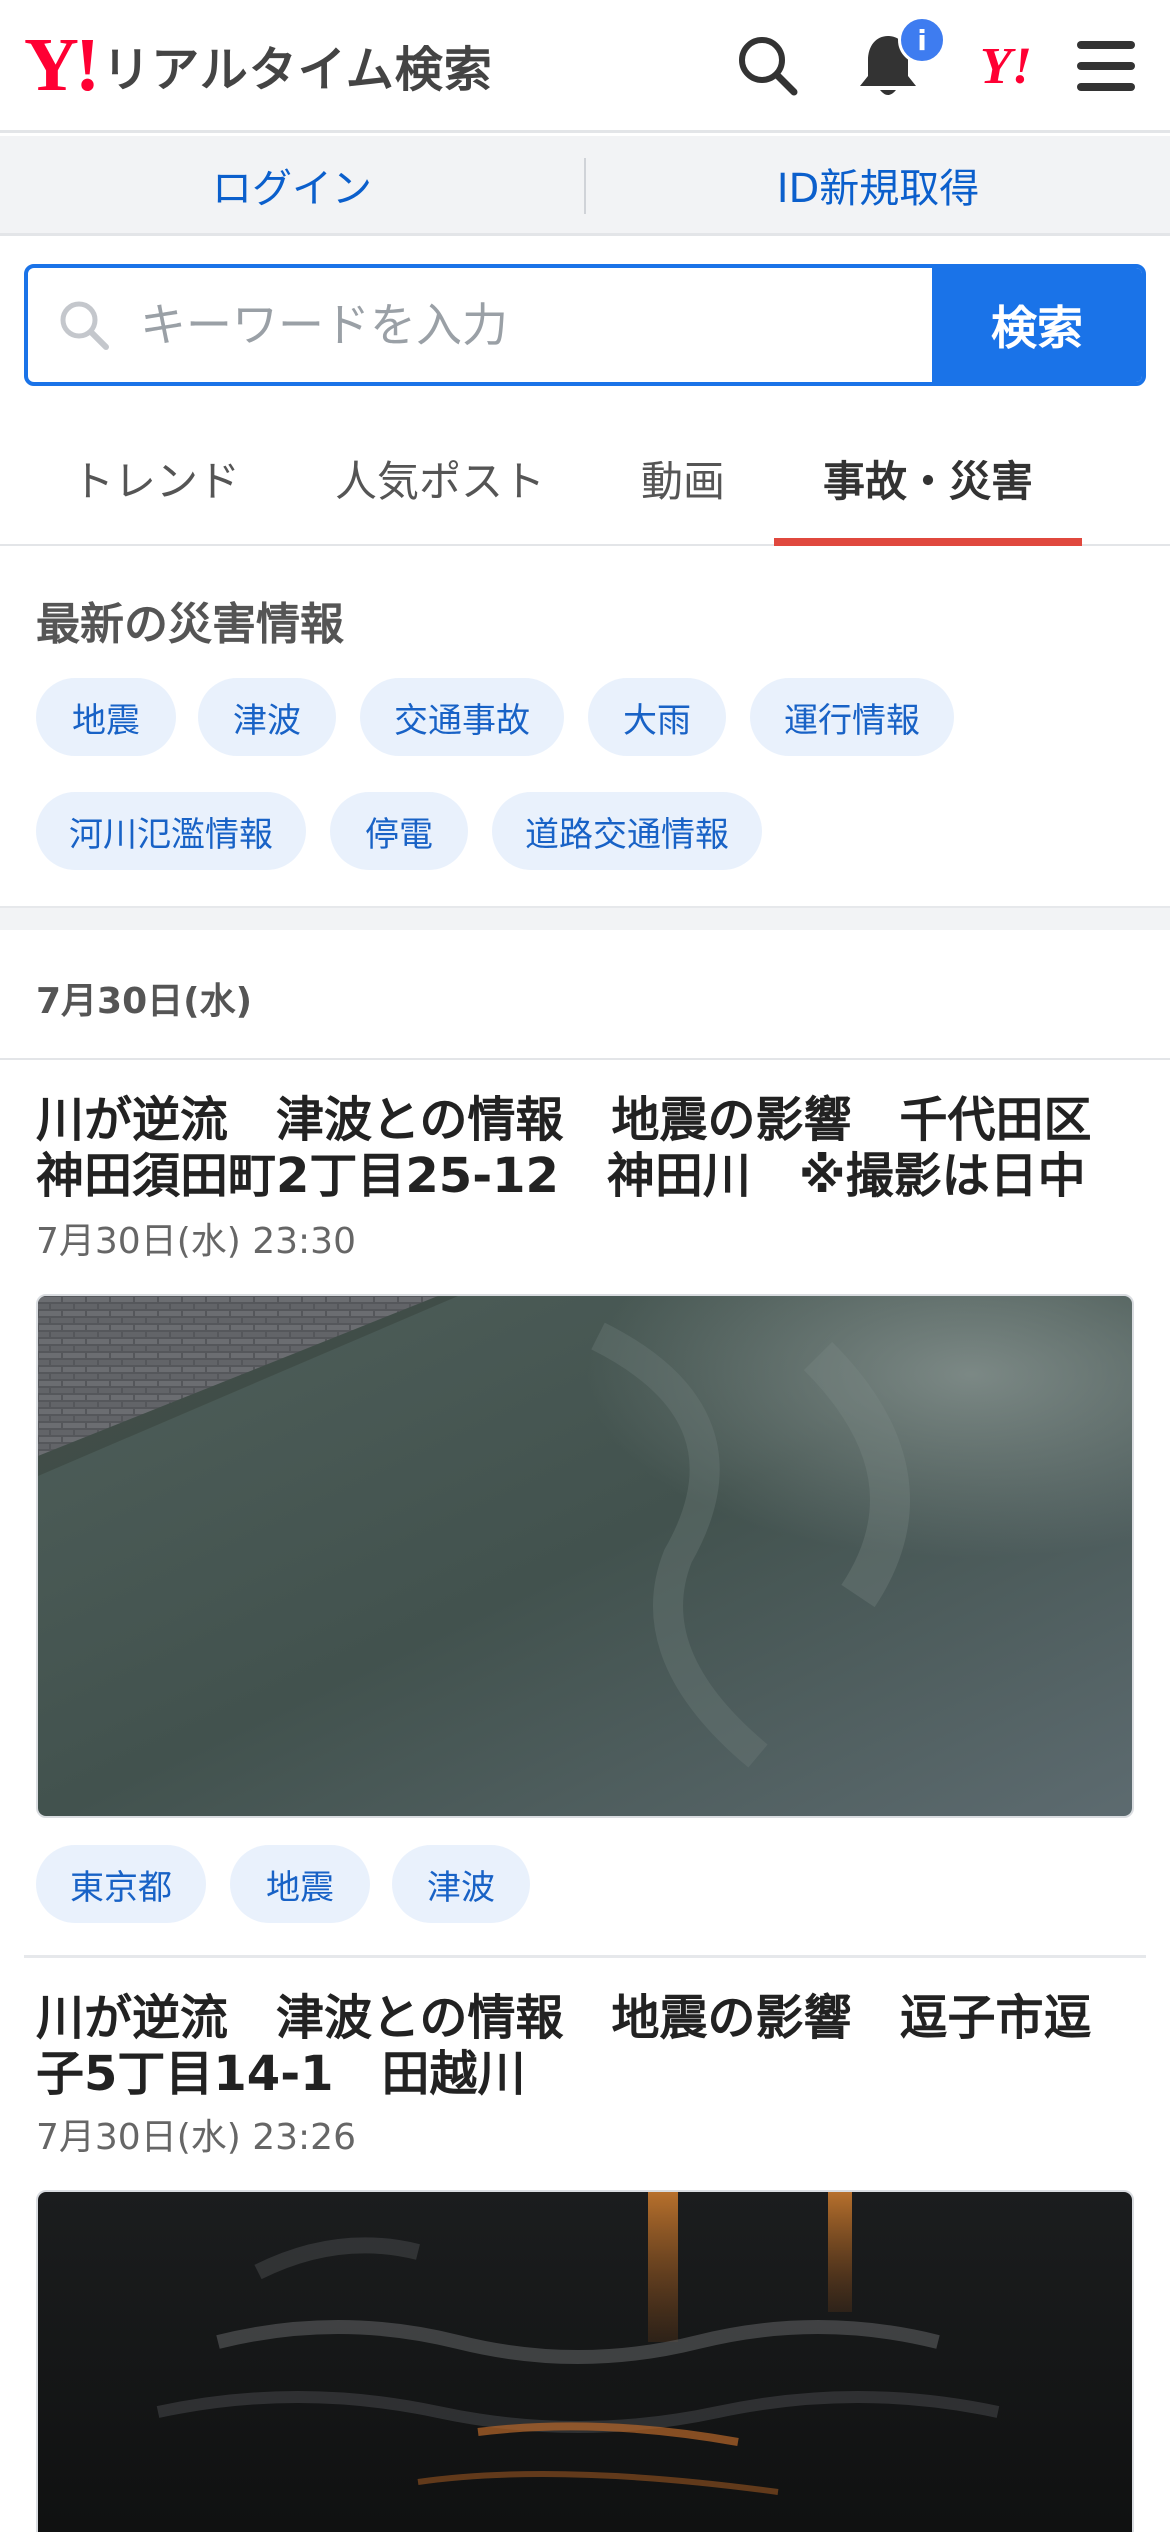  What do you see at coordinates (156, 478) in the screenshot?
I see `tab-trend: トレンド` at bounding box center [156, 478].